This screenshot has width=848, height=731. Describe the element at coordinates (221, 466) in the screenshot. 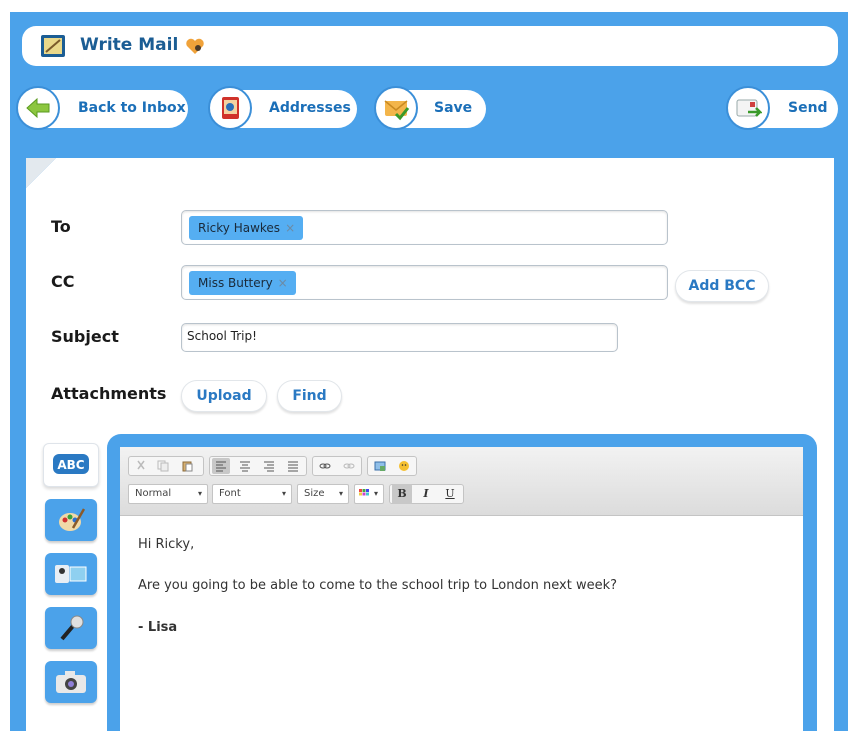

I see `align-left-icon` at that location.